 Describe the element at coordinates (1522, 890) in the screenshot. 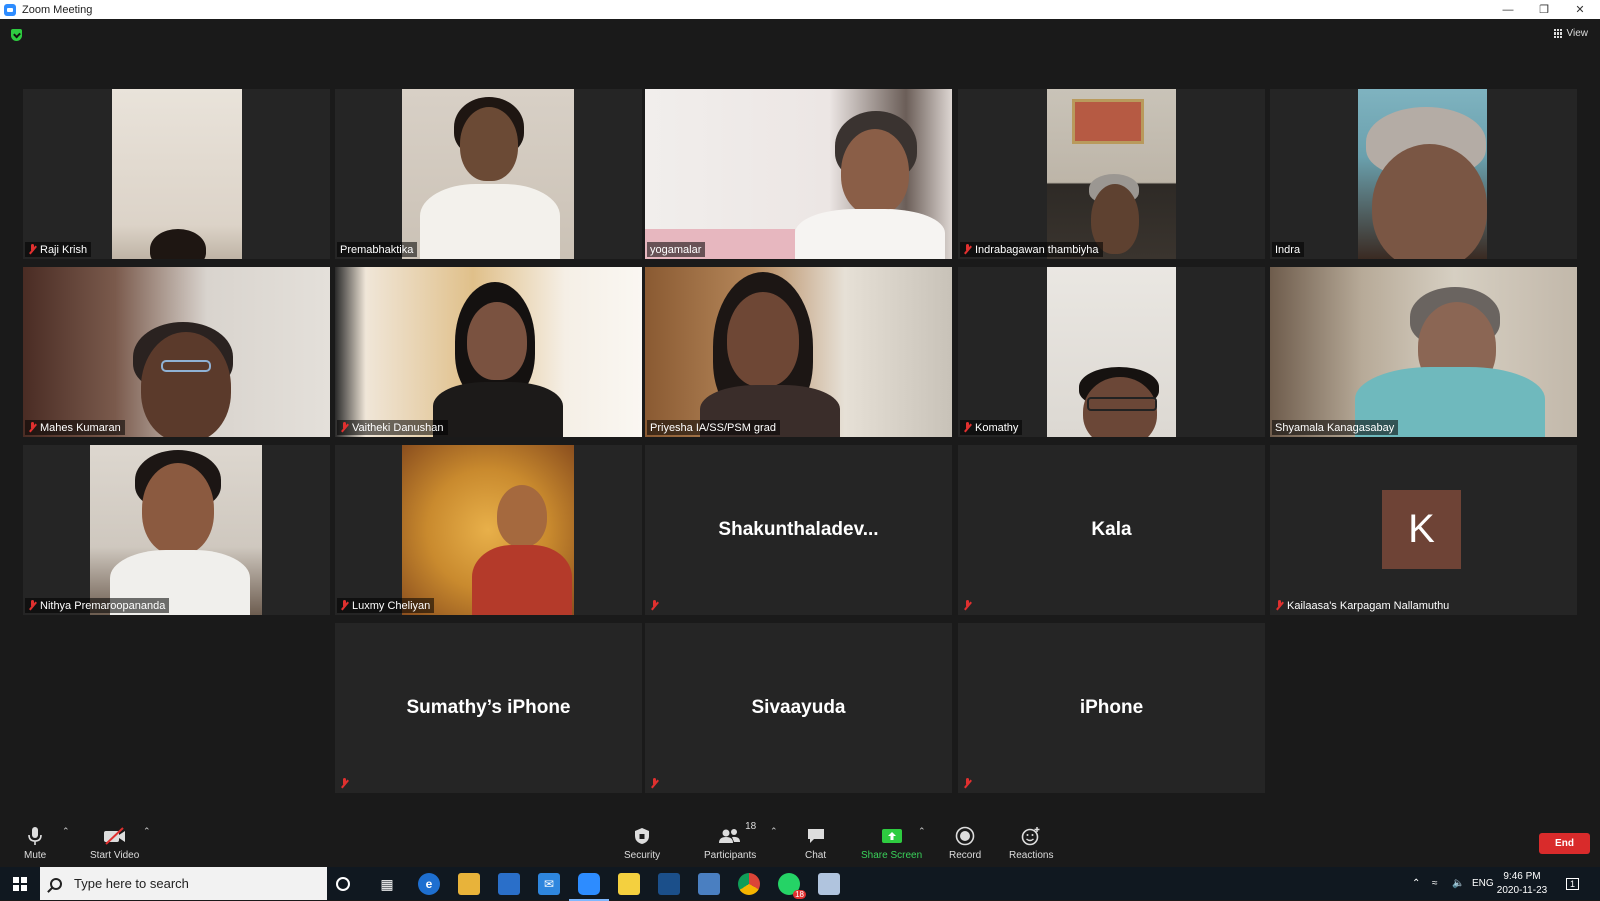

I see `clock-date: 2020-11-23` at that location.